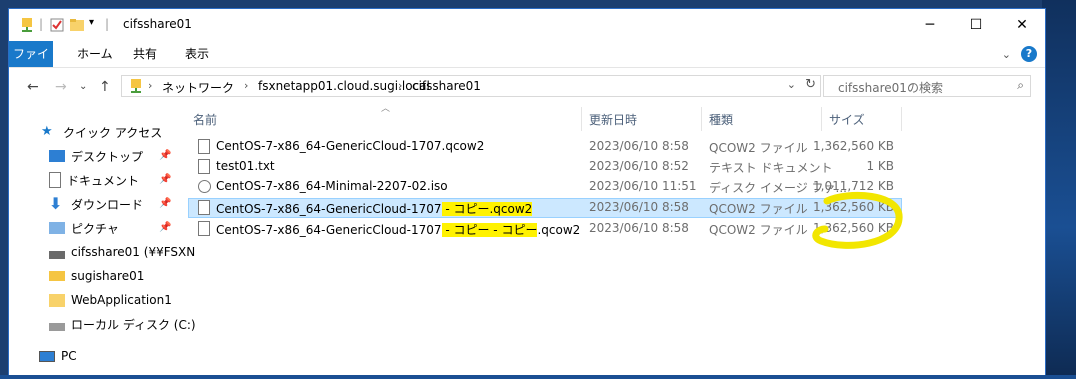 Image resolution: width=1076 pixels, height=379 pixels. Describe the element at coordinates (31, 64) in the screenshot. I see `tab-file: ファイル` at that location.